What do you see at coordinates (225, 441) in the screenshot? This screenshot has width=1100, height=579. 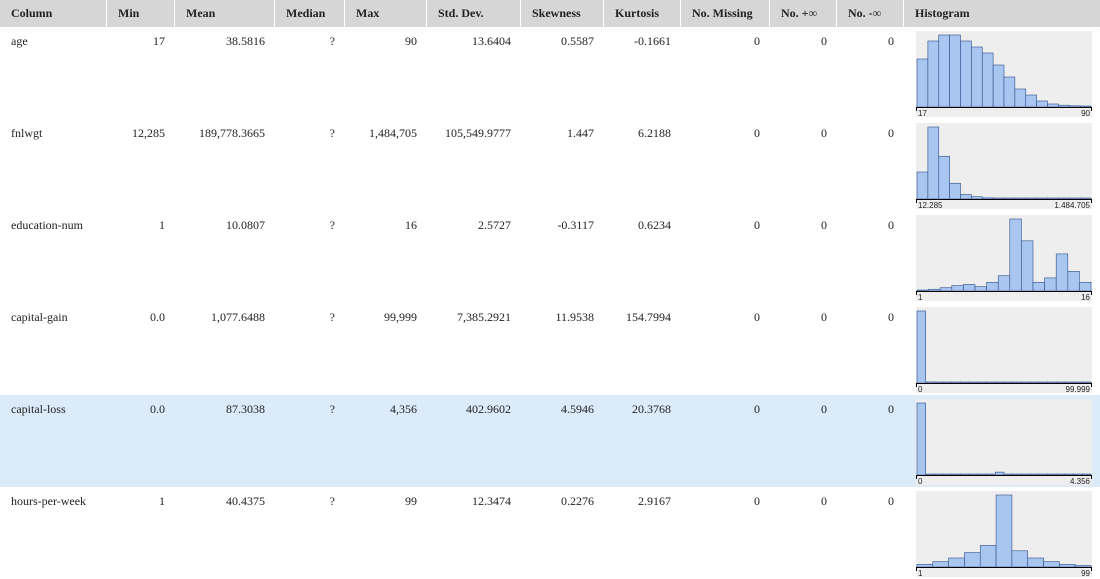 I see `cell-mean: 87.3038` at bounding box center [225, 441].